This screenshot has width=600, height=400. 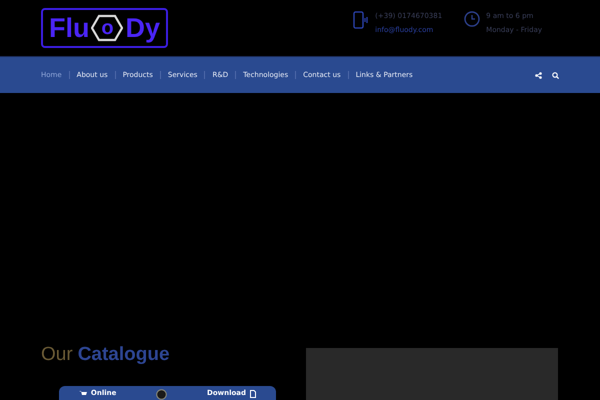 What do you see at coordinates (538, 75) in the screenshot?
I see `share-icon` at bounding box center [538, 75].